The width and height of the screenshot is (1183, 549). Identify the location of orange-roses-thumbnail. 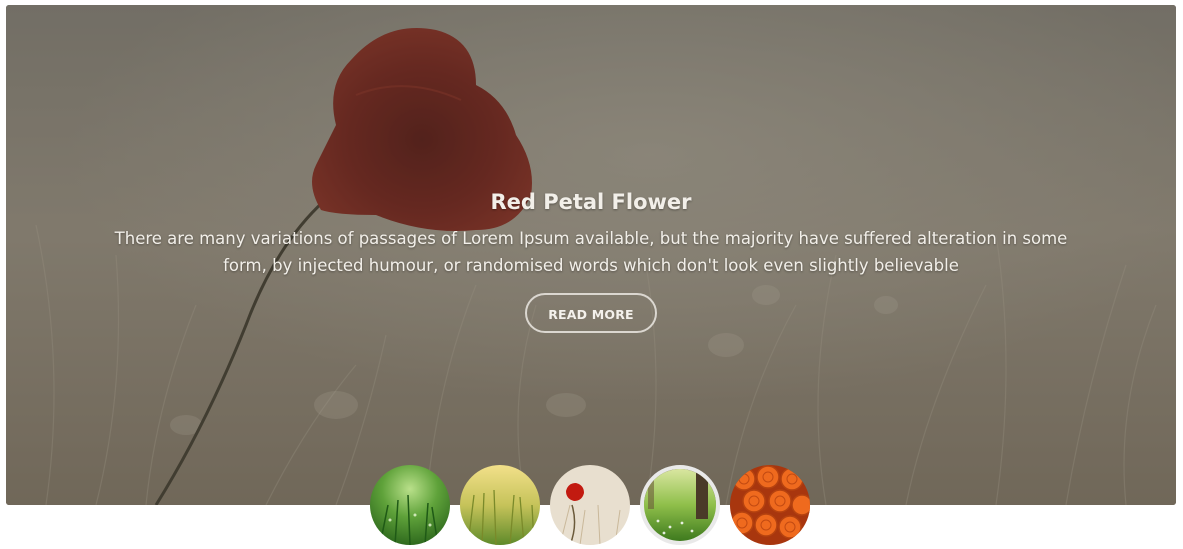
(770, 505).